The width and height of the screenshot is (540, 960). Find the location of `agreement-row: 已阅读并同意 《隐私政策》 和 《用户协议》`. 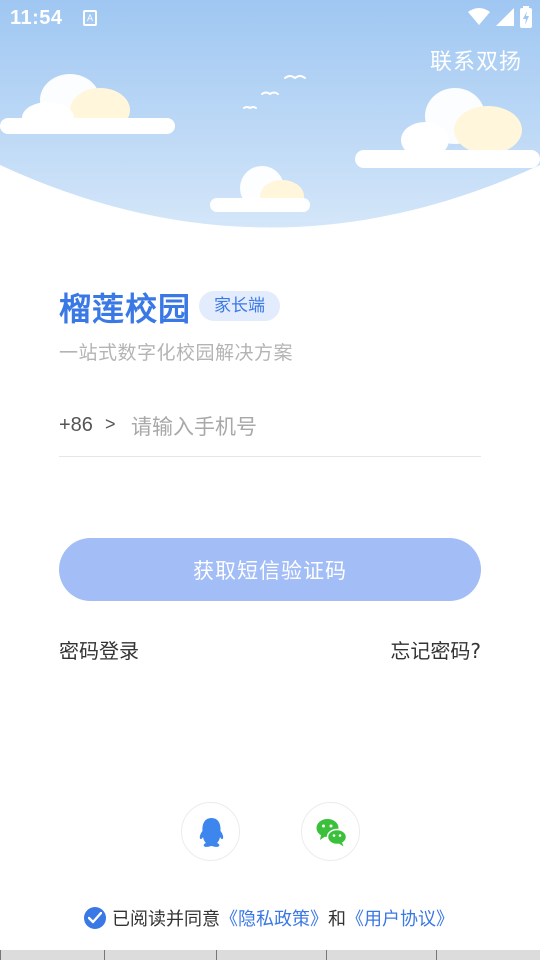

agreement-row: 已阅读并同意 《隐私政策》 和 《用户协议》 is located at coordinates (269, 918).